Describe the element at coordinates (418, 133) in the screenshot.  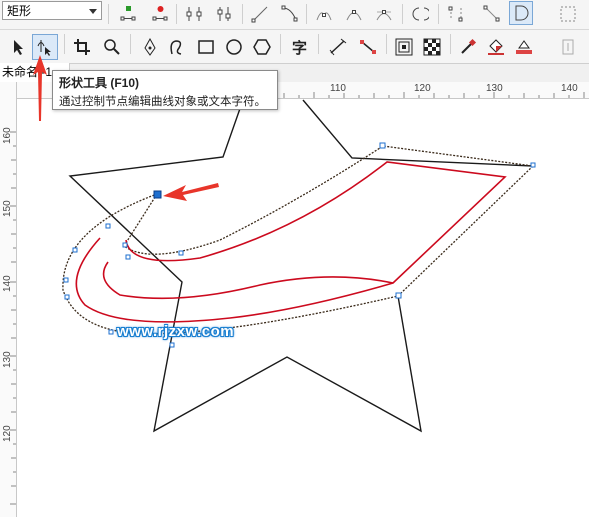
I see `star-outline-right` at that location.